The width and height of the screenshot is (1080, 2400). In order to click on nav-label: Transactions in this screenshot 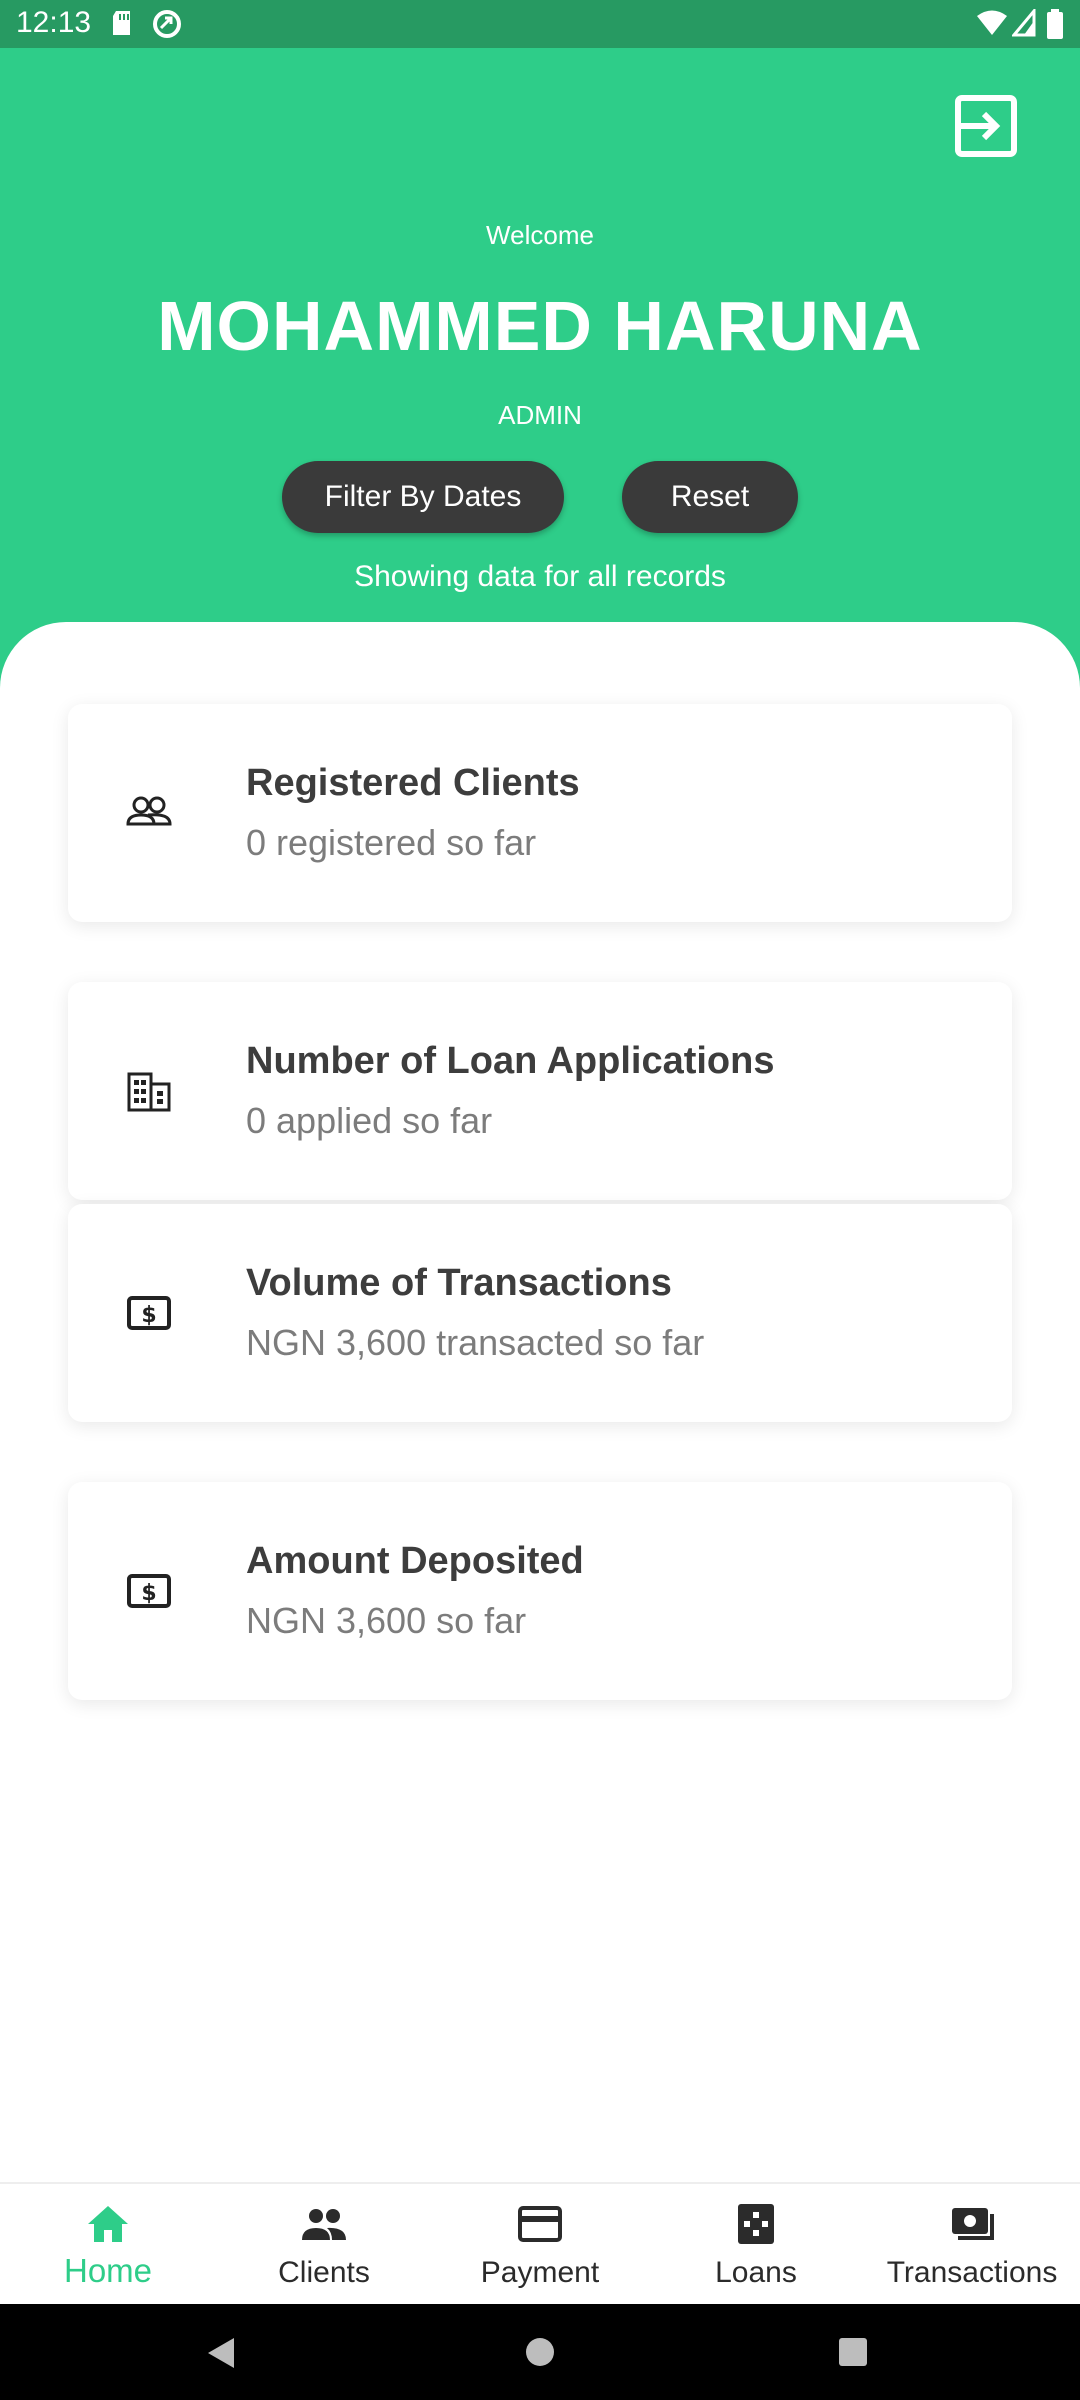, I will do `click(972, 2272)`.